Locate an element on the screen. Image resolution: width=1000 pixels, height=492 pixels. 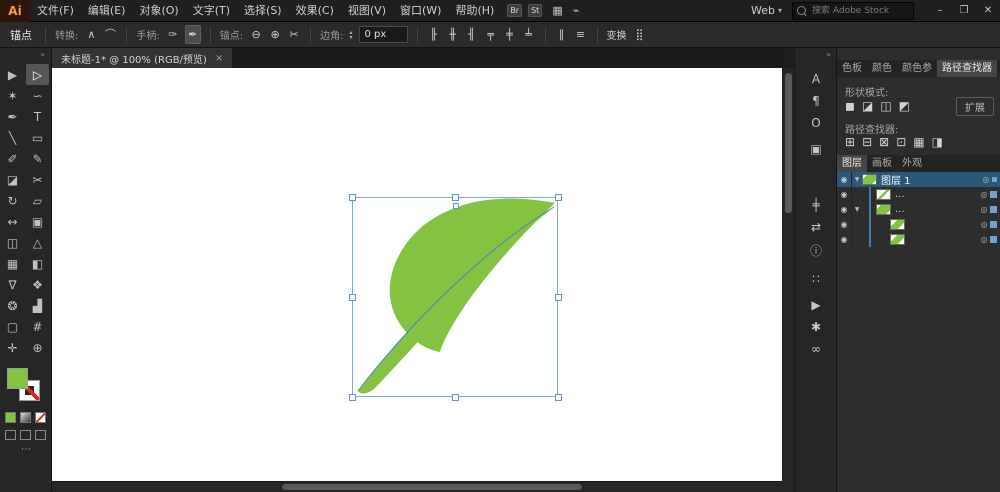
arrange-documents-icon: ▦ is located at coordinates (557, 10).